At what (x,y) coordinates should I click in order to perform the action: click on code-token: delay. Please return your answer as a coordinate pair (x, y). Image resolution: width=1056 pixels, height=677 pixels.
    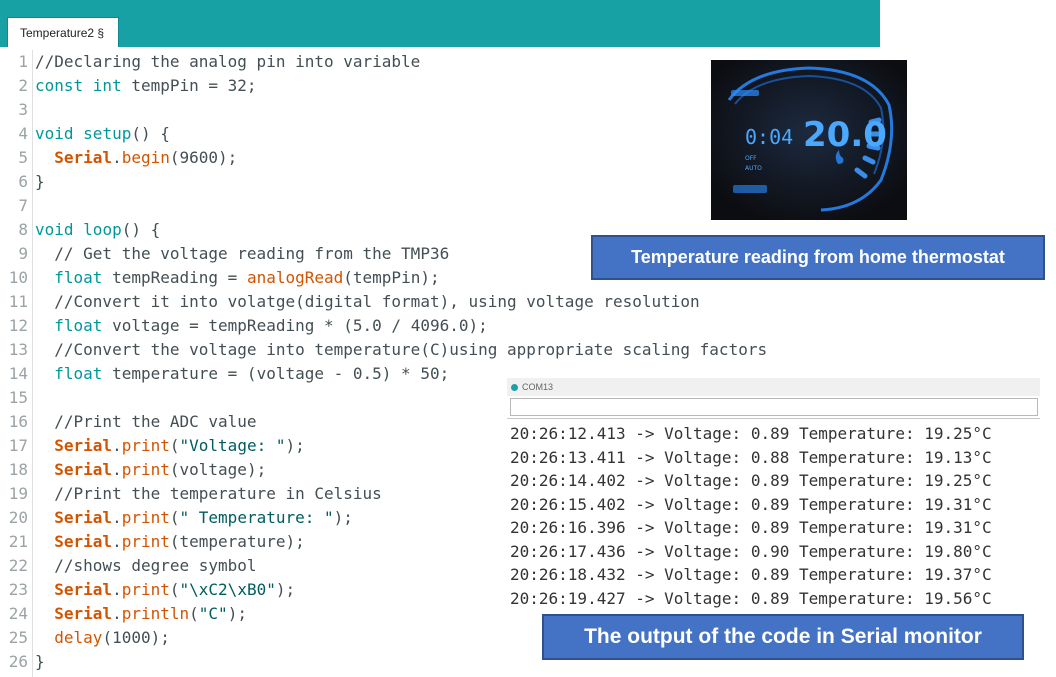
    Looking at the image, I should click on (78, 637).